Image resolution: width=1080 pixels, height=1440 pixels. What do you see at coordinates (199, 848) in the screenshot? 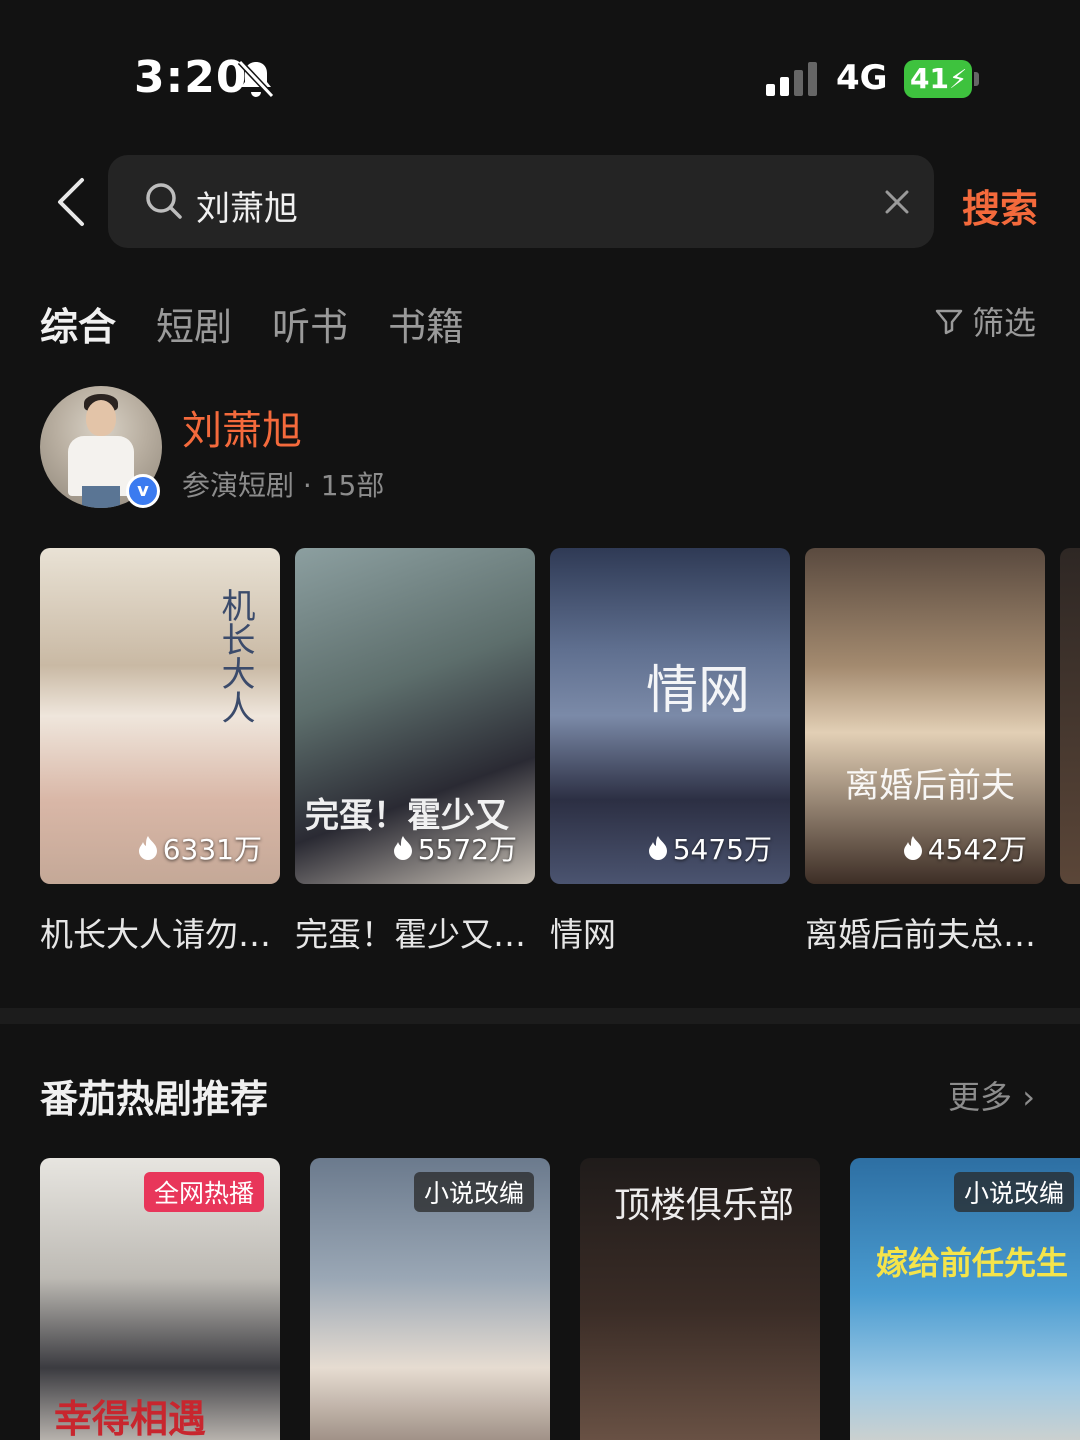
I see `heat-count: 6331万` at bounding box center [199, 848].